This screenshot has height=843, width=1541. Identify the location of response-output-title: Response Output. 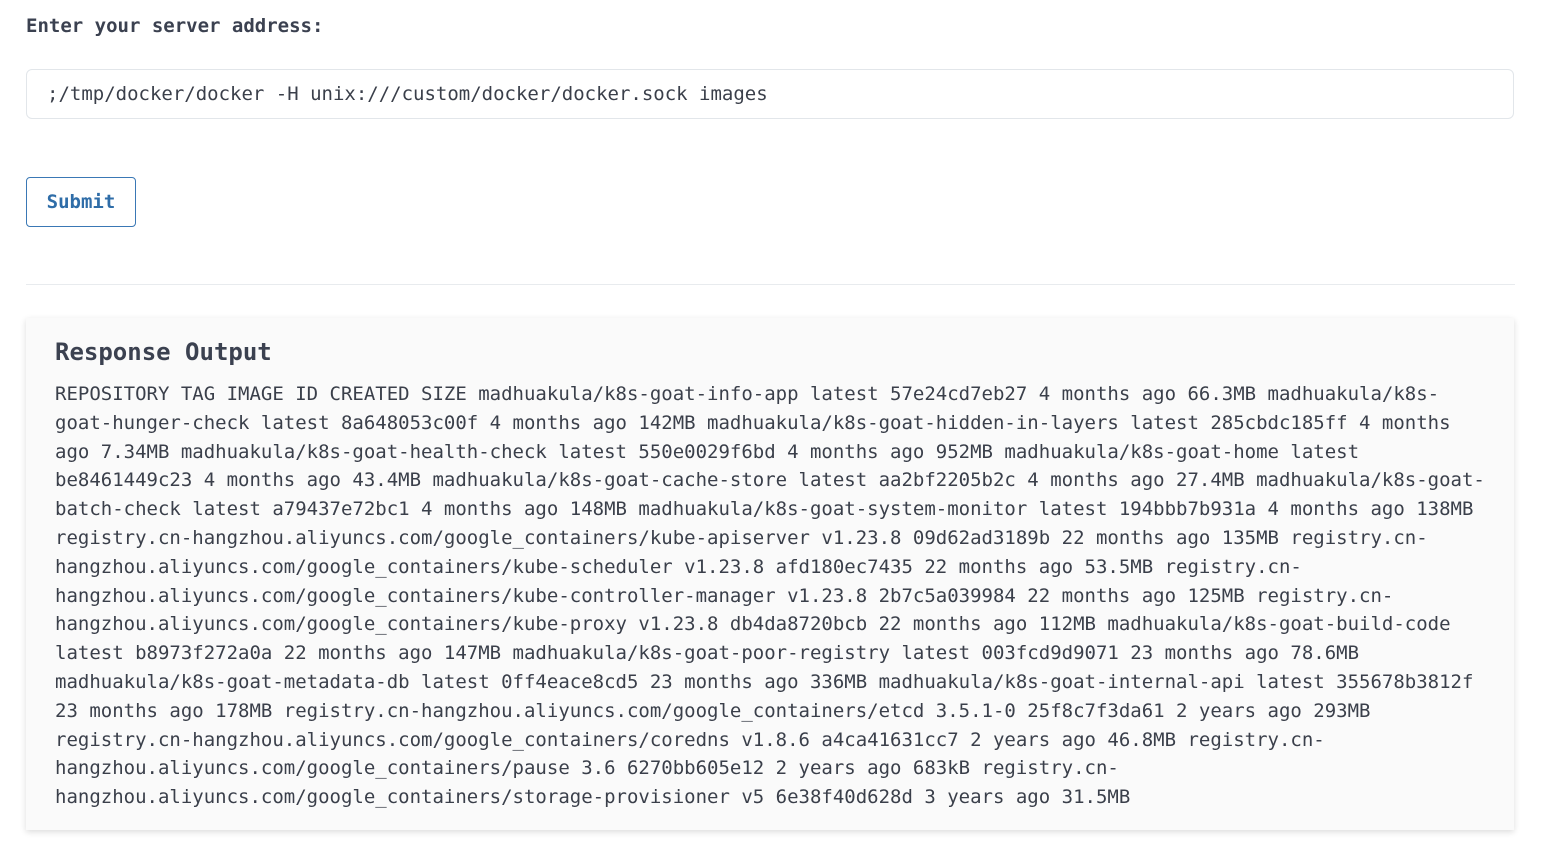
(163, 352).